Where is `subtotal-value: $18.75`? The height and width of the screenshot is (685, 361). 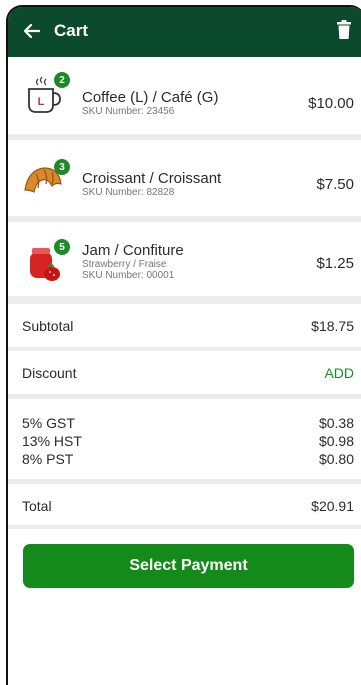
subtotal-value: $18.75 is located at coordinates (332, 326).